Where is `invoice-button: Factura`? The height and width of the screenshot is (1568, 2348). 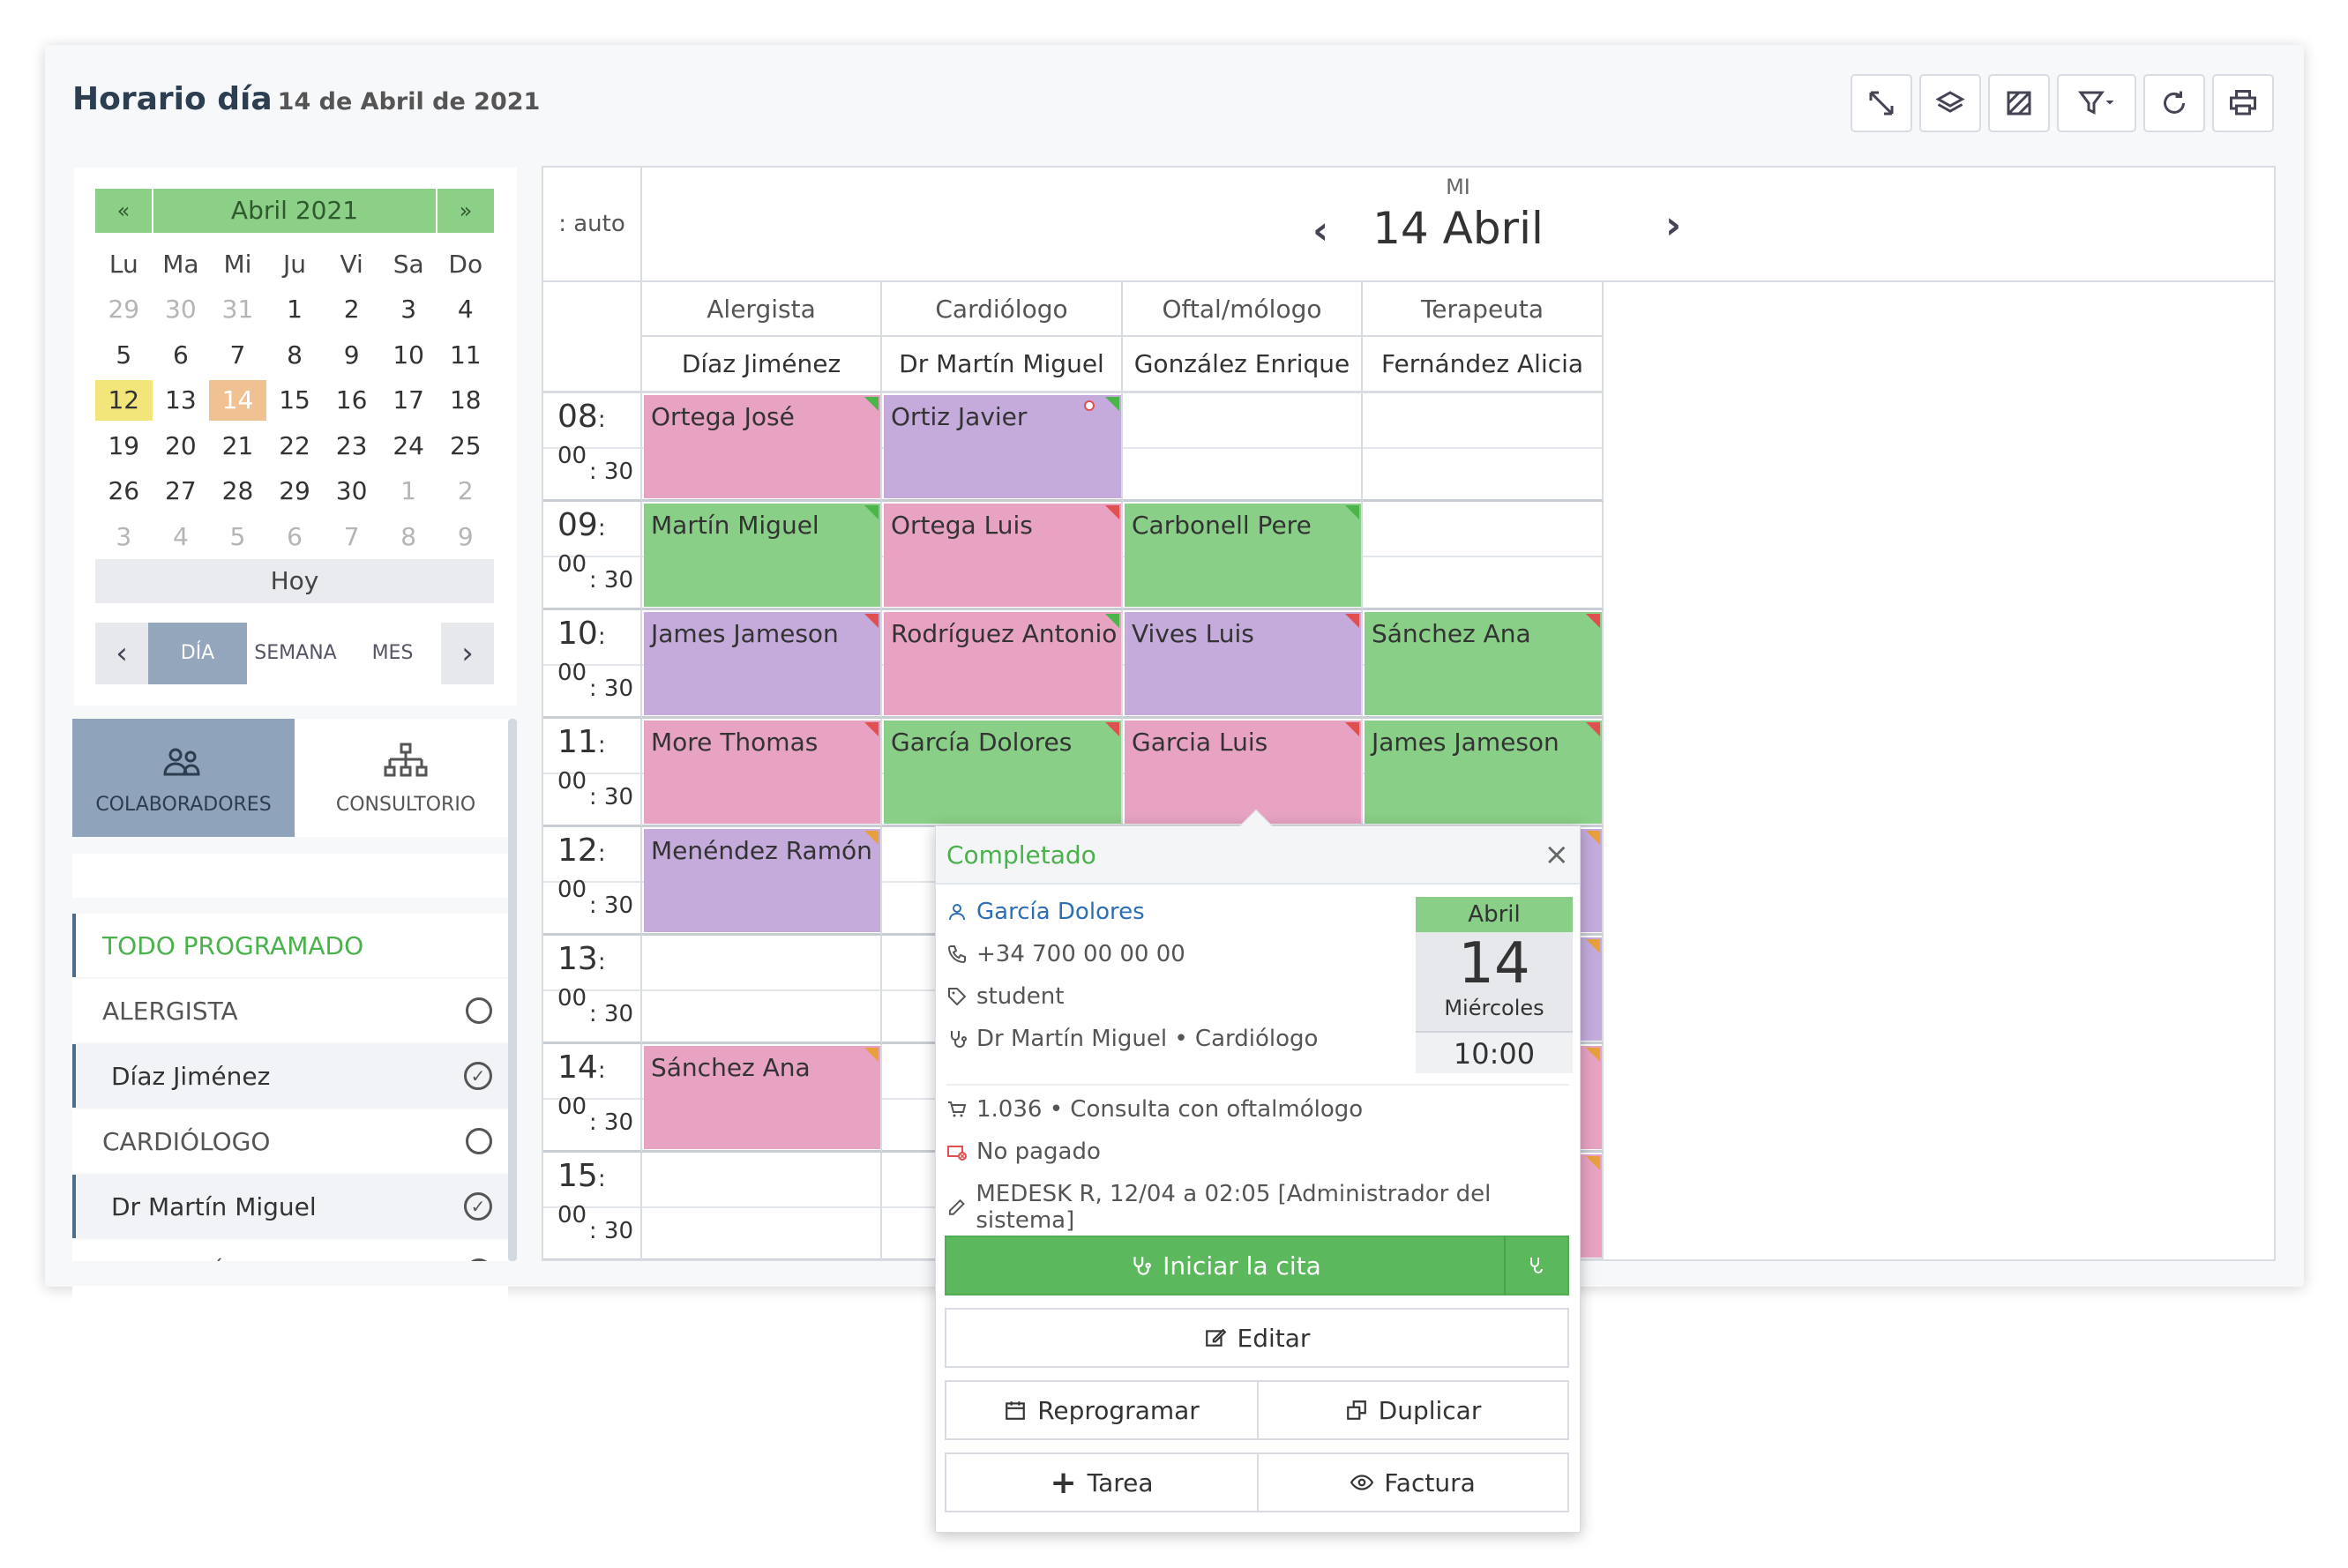
invoice-button: Factura is located at coordinates (1413, 1482).